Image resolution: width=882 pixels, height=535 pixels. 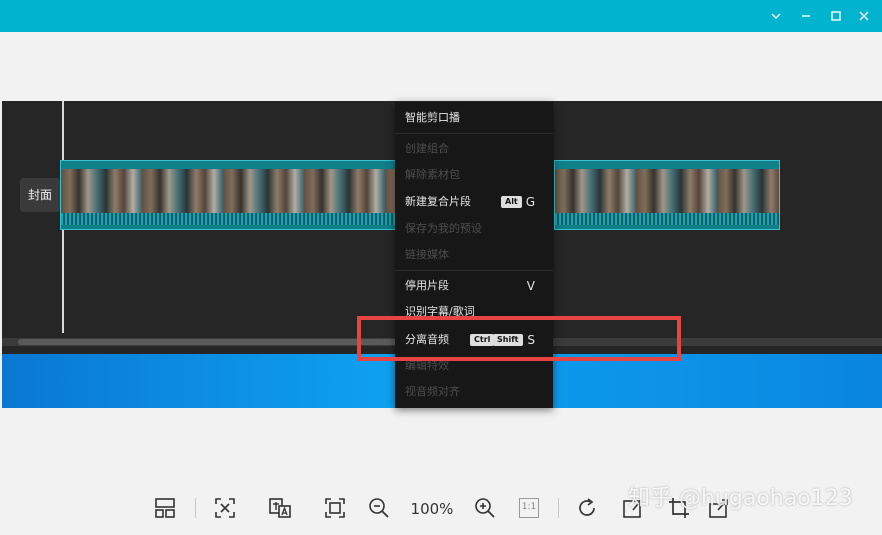 What do you see at coordinates (587, 508) in the screenshot?
I see `rotate-icon` at bounding box center [587, 508].